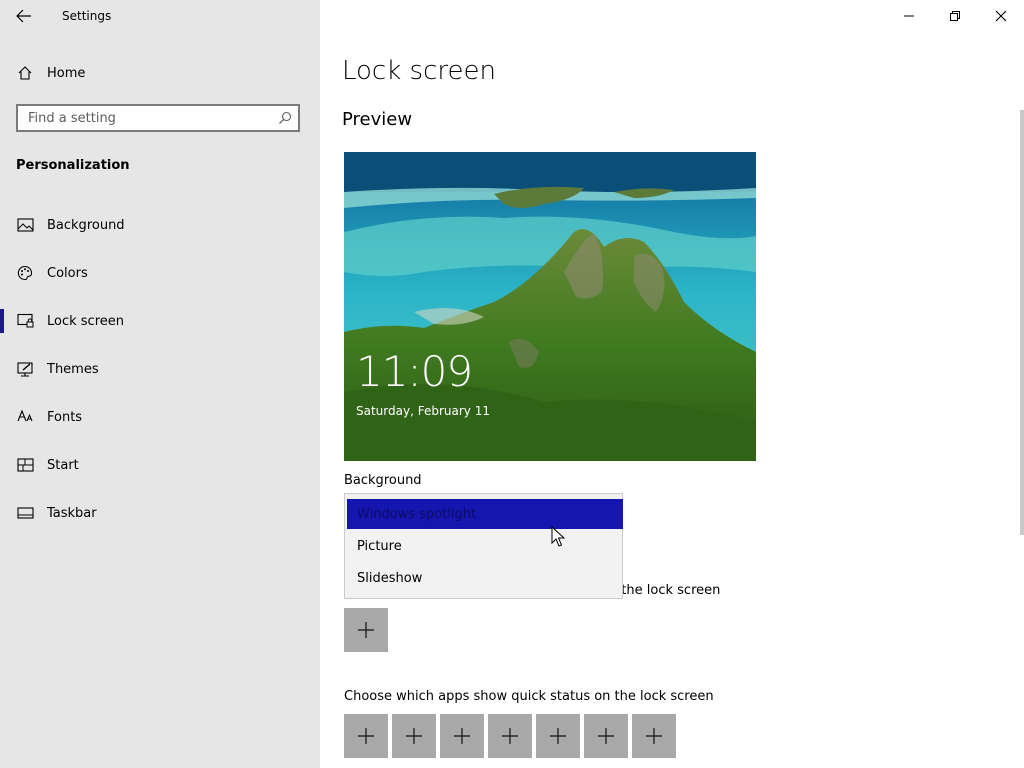  I want to click on picture-icon, so click(25, 225).